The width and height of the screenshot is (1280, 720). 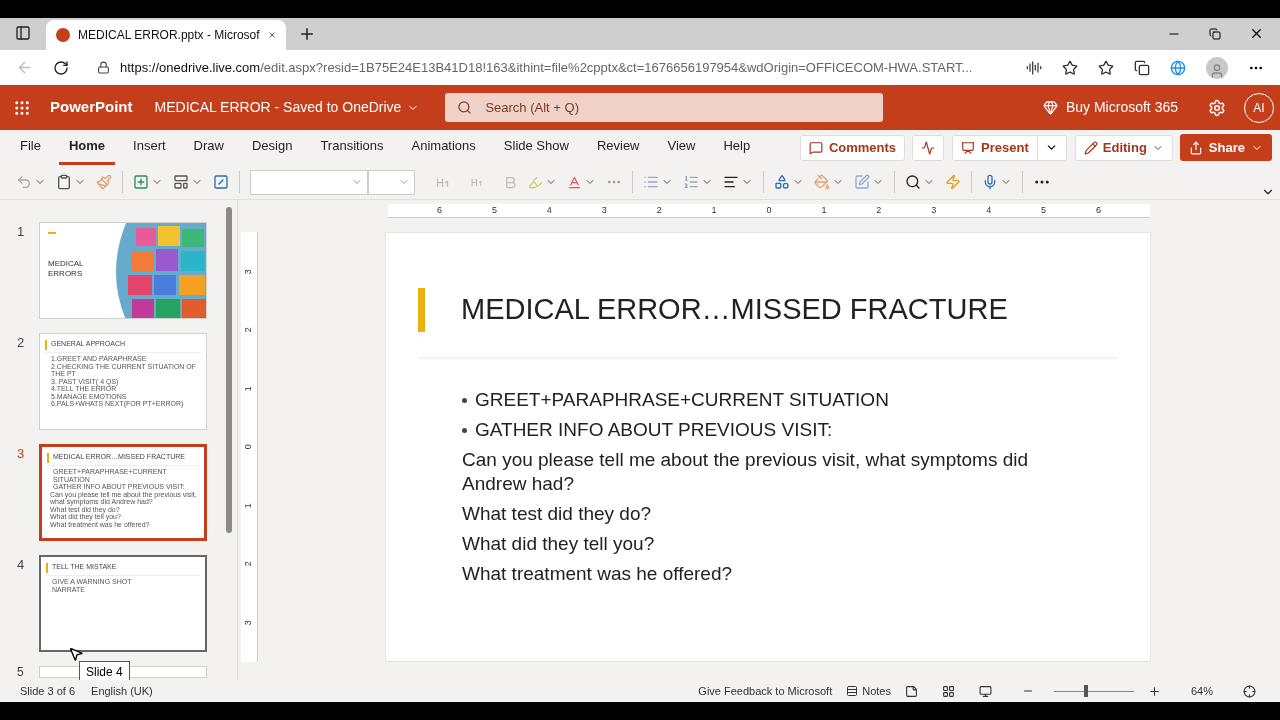 I want to click on slide-title: MEDICAL ERRORS, so click(x=66, y=269).